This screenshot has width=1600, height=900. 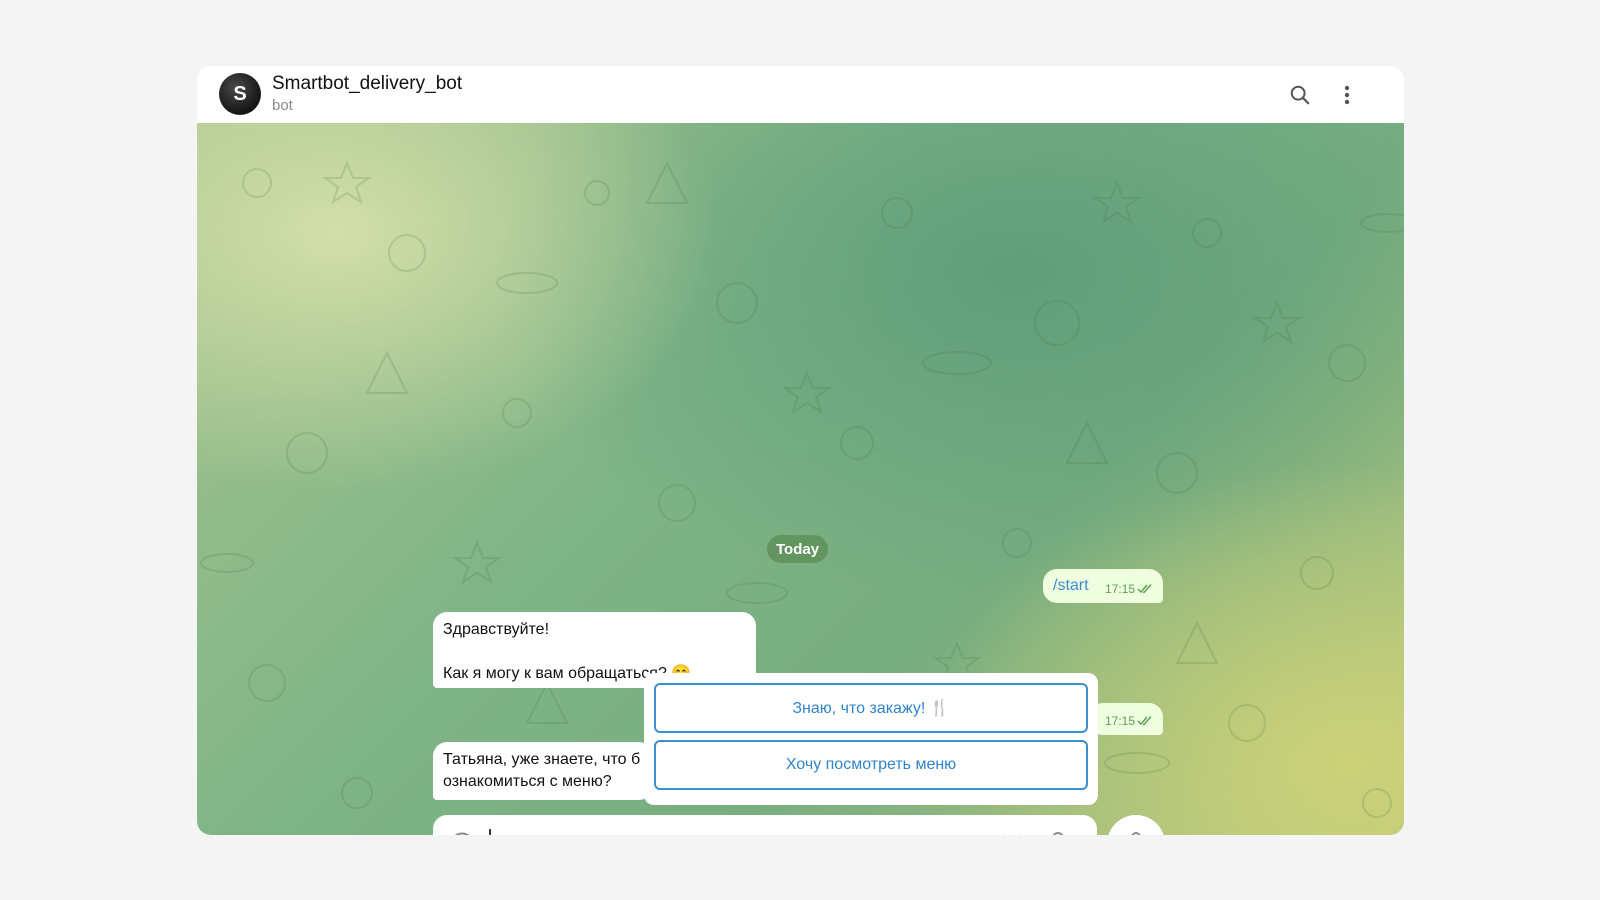 What do you see at coordinates (1300, 95) in the screenshot?
I see `search-icon` at bounding box center [1300, 95].